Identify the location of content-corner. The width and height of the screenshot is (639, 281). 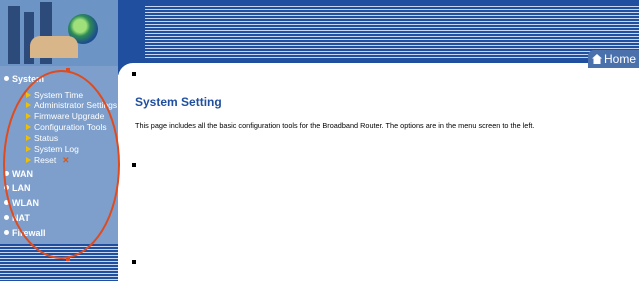
(378, 70).